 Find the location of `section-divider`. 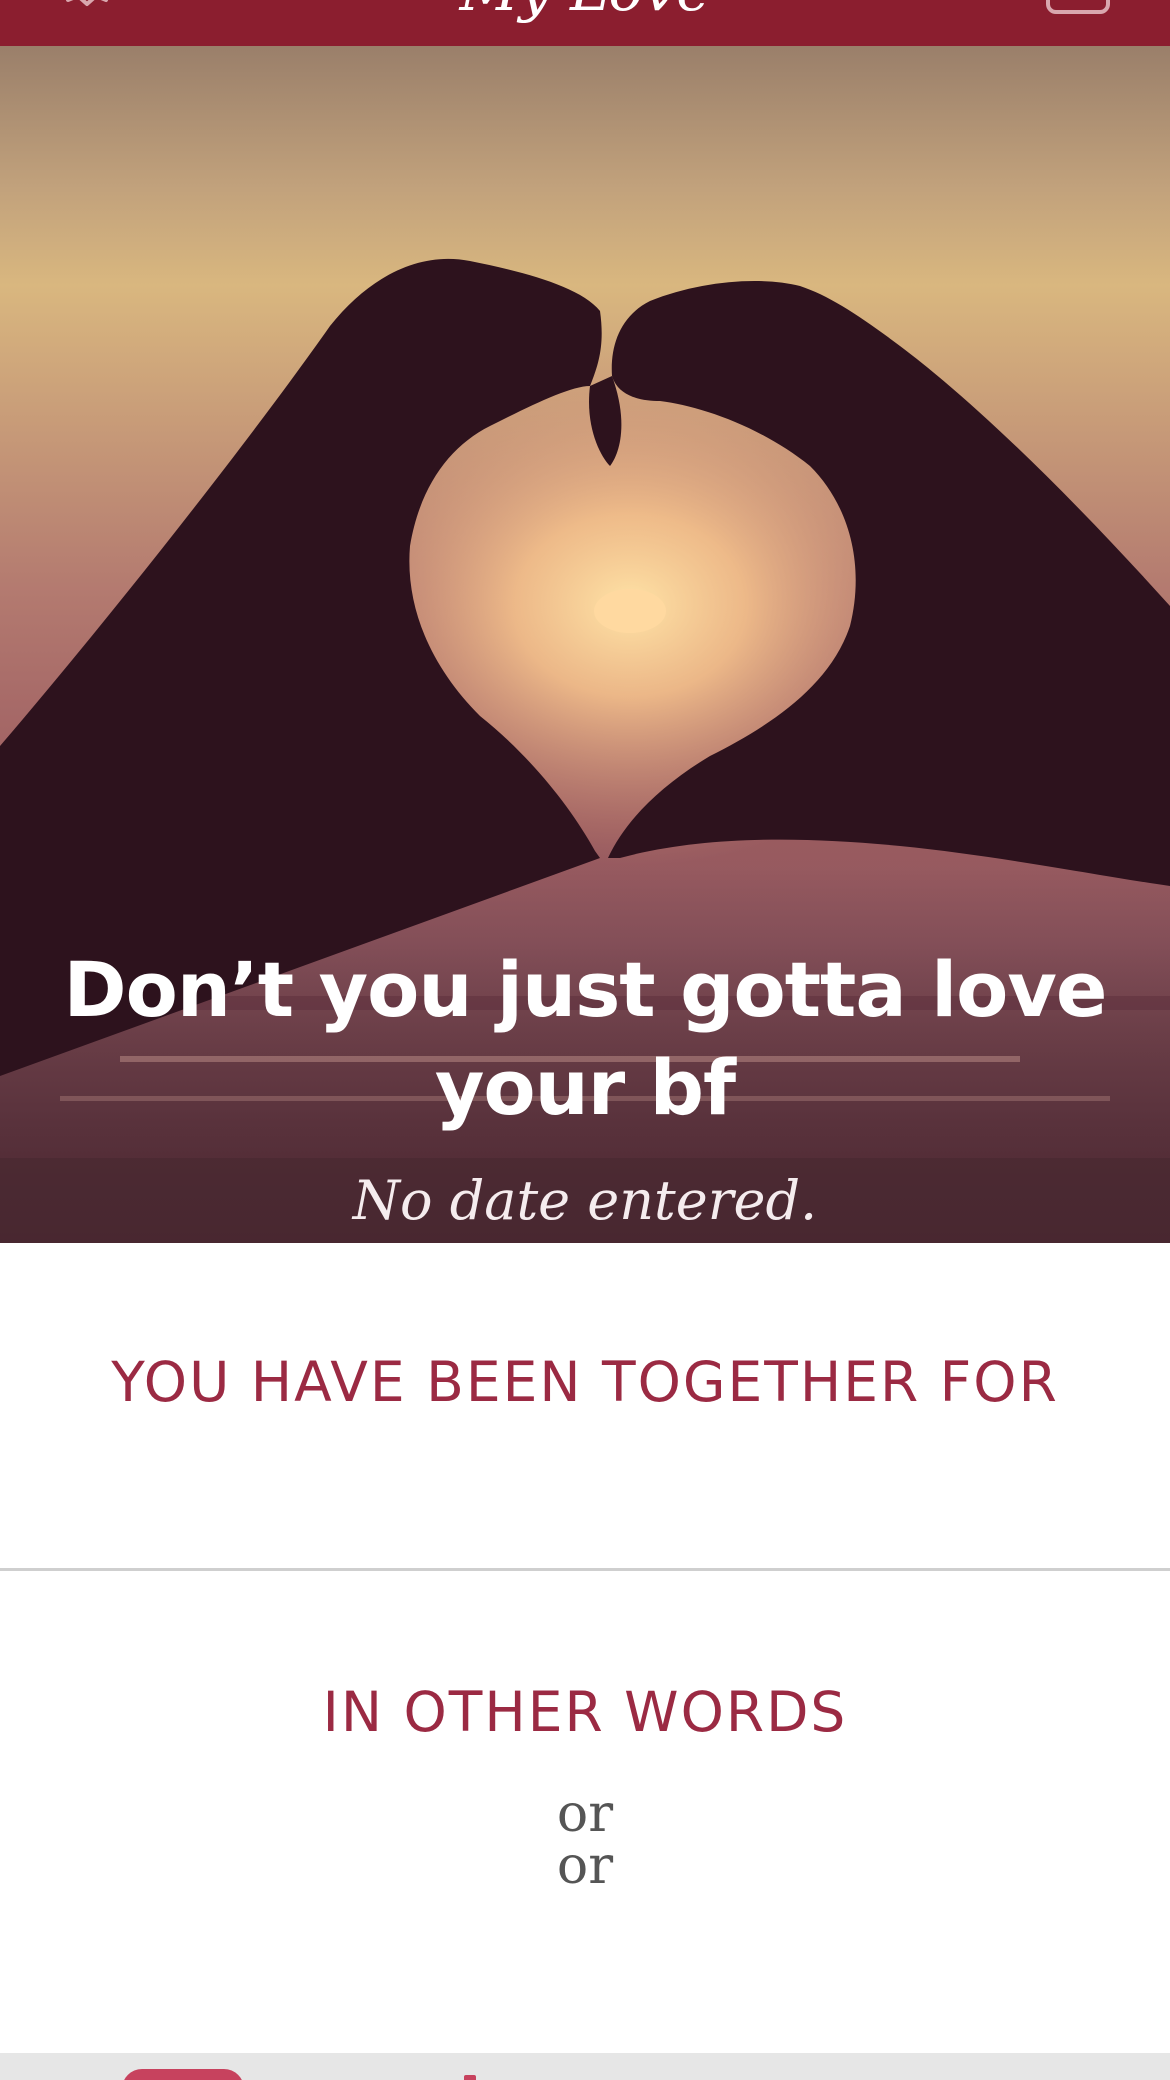

section-divider is located at coordinates (585, 1569).